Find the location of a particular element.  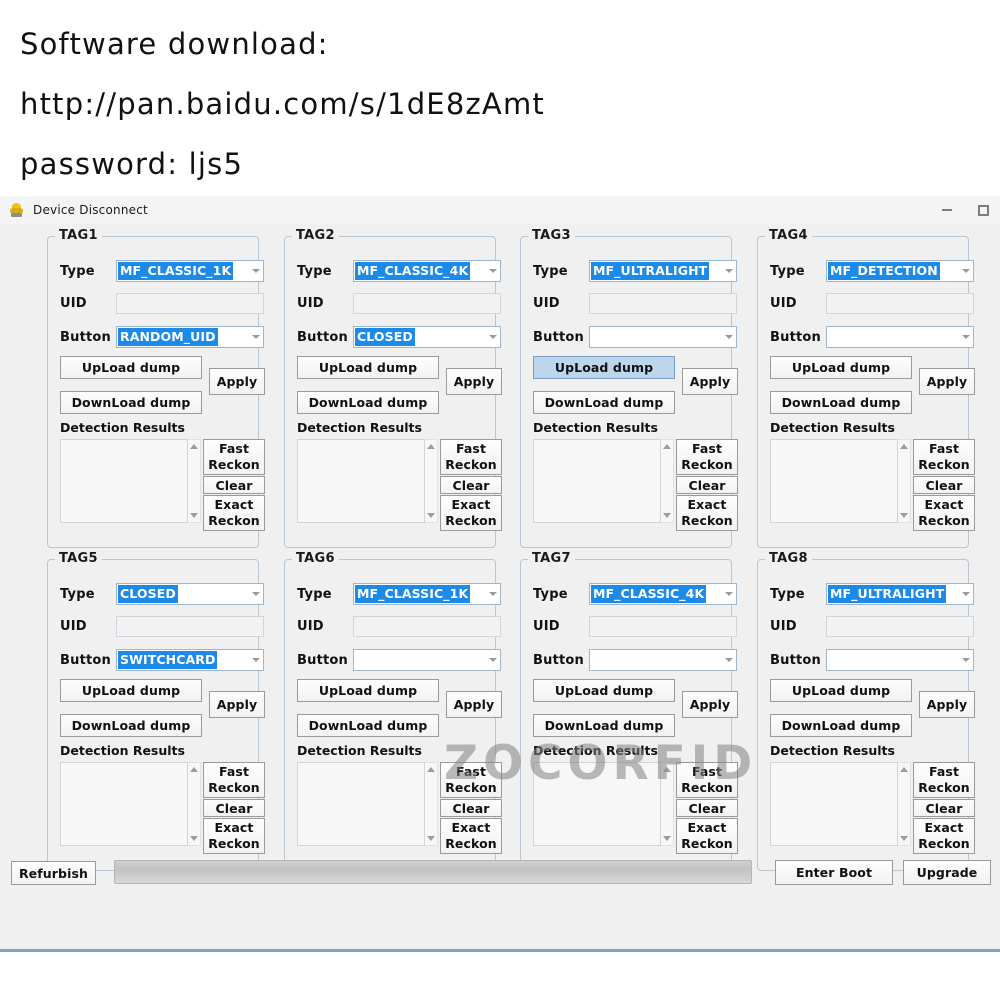

enter-boot-button: Enter Boot is located at coordinates (834, 872).